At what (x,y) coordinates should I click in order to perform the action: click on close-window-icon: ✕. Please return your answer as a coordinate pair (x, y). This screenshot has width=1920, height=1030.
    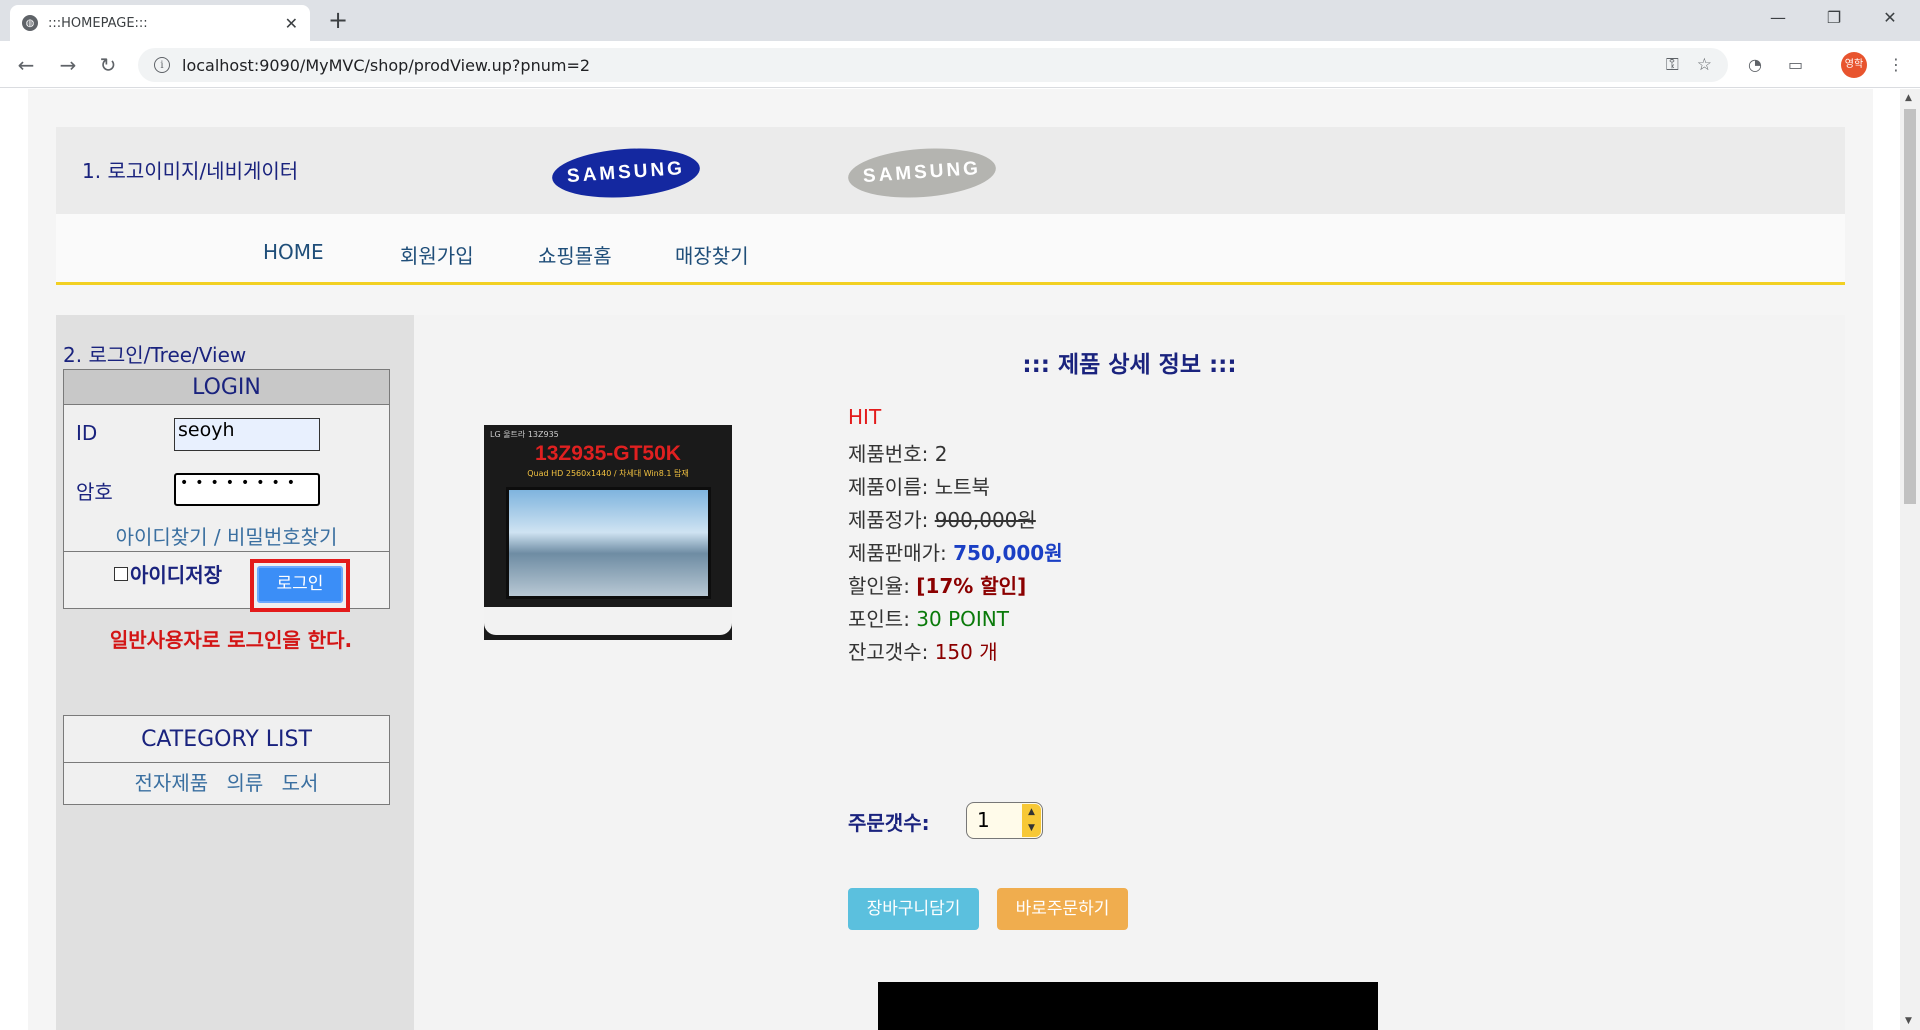
    Looking at the image, I should click on (1890, 18).